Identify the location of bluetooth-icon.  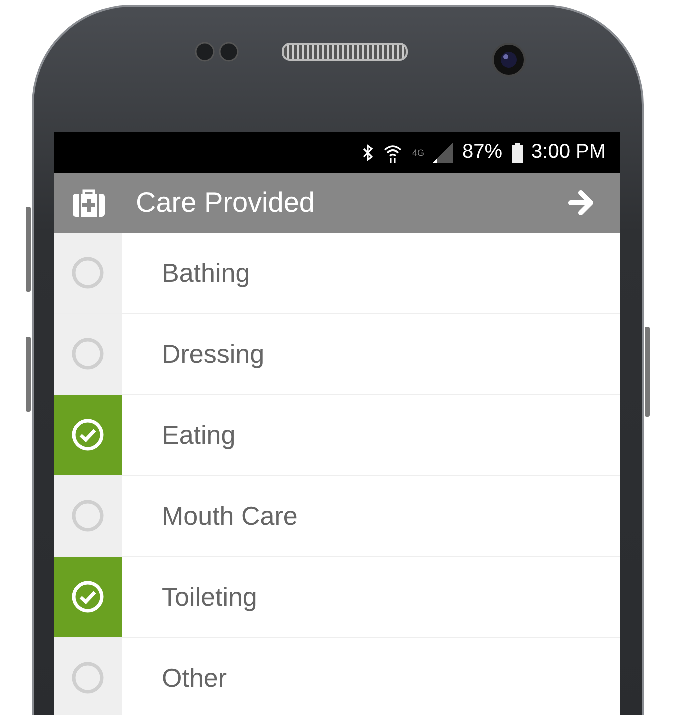
(368, 153).